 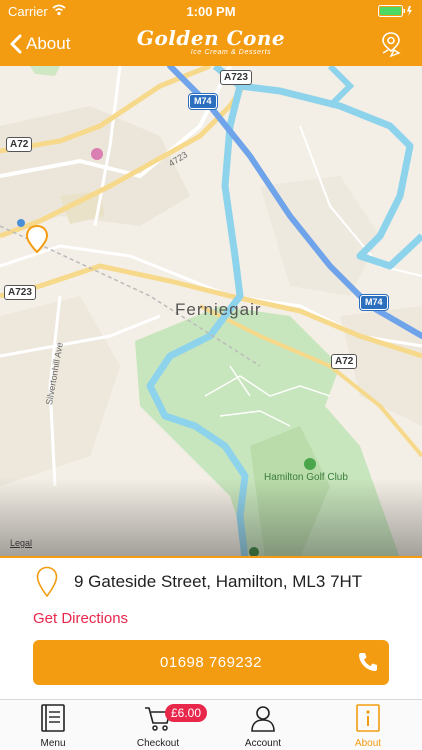 I want to click on phone-number: 01698 769232, so click(x=211, y=662).